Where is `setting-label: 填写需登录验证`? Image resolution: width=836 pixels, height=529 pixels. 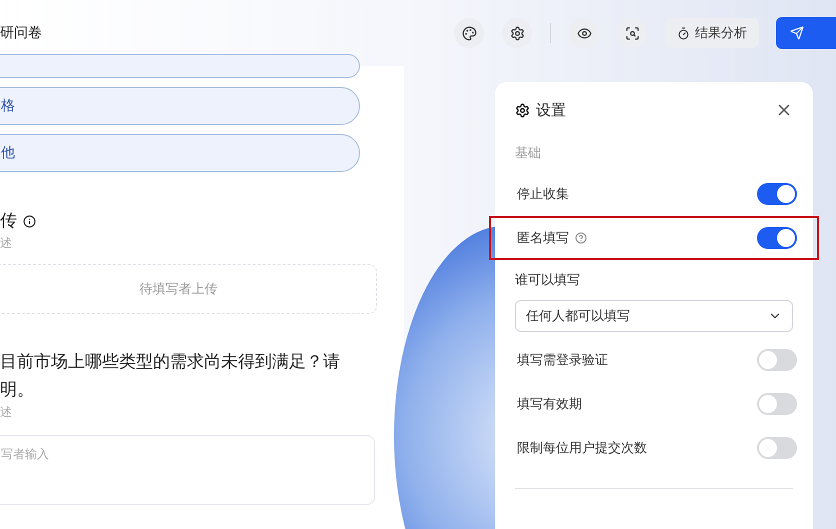
setting-label: 填写需登录验证 is located at coordinates (562, 360).